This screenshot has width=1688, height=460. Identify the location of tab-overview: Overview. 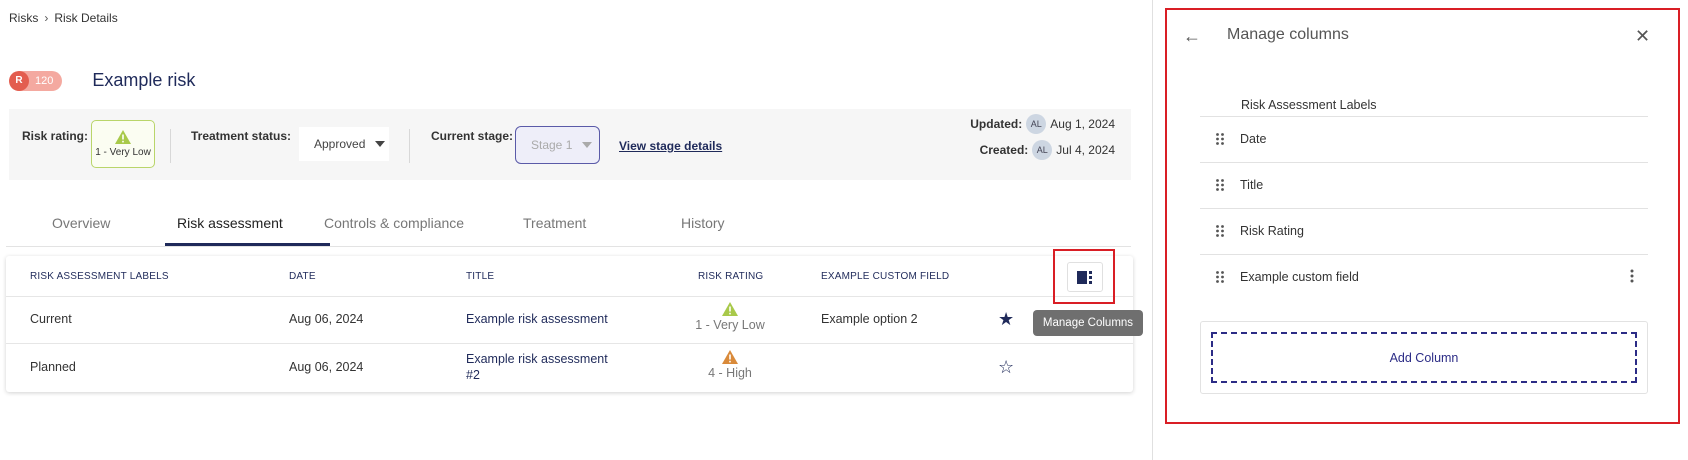
(81, 223).